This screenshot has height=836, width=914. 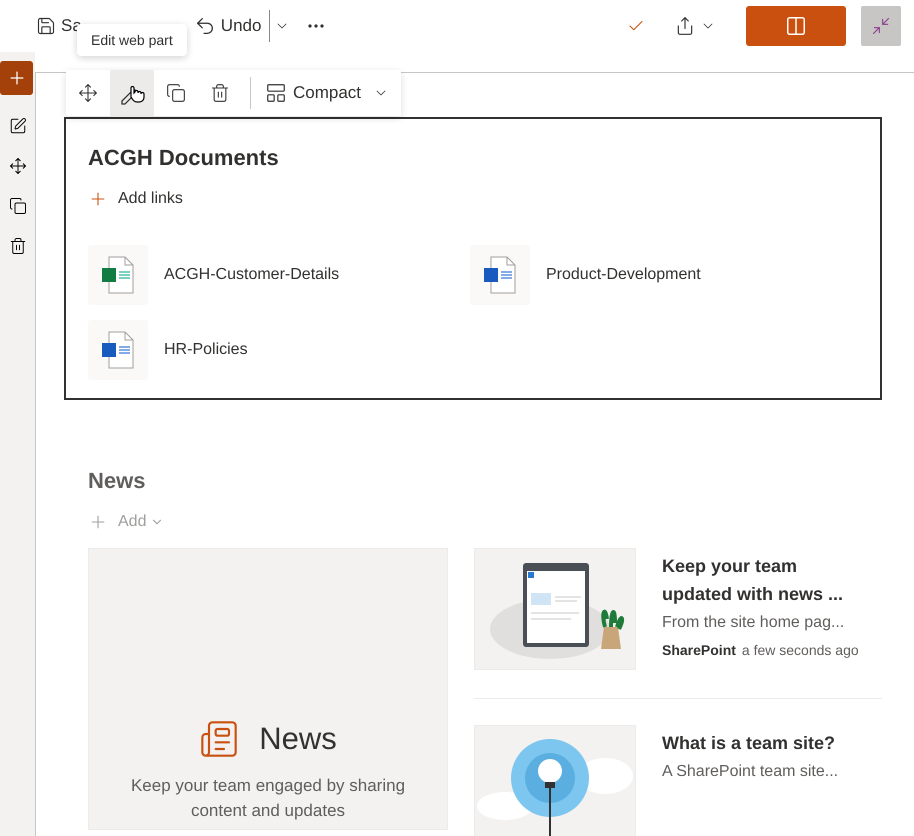 What do you see at coordinates (699, 650) in the screenshot?
I see `news-author: SharePoint` at bounding box center [699, 650].